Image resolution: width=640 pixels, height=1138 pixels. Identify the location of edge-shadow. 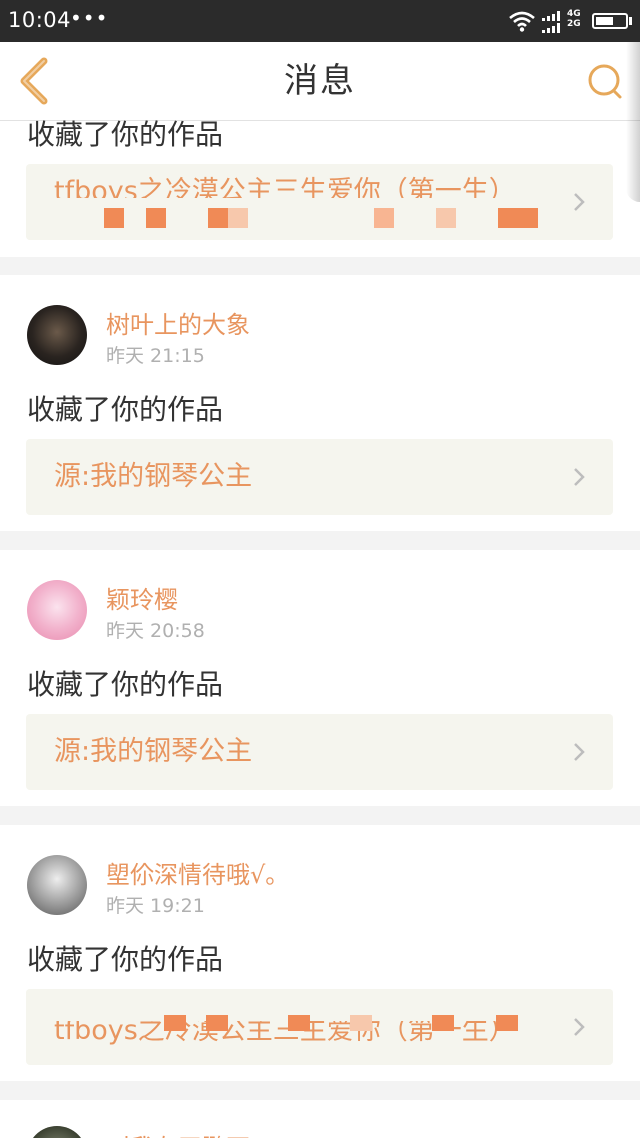
(633, 122).